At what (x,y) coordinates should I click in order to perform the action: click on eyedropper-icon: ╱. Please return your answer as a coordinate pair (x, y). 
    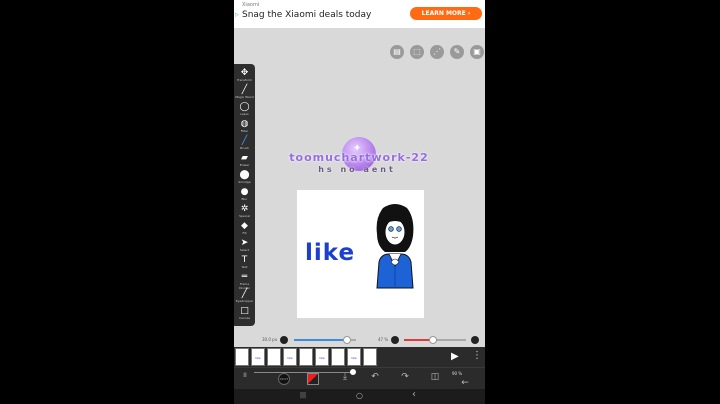
    Looking at the image, I should click on (244, 294).